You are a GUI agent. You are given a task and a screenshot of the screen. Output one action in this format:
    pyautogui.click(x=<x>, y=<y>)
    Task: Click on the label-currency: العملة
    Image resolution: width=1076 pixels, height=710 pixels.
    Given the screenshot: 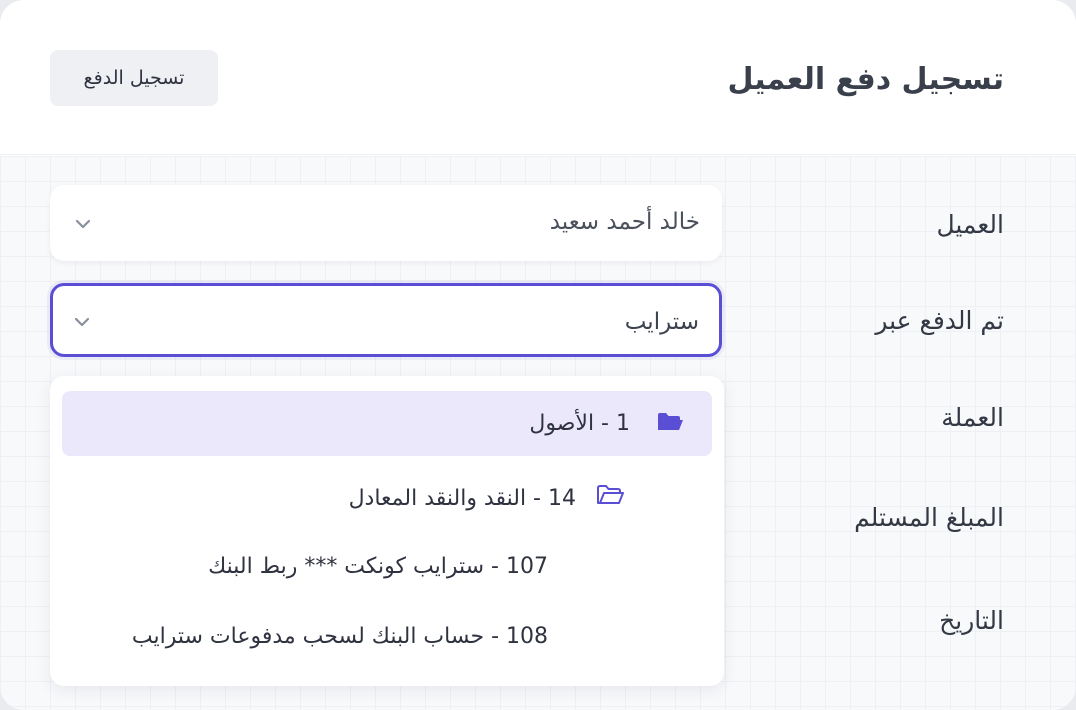 What is the action you would take?
    pyautogui.click(x=972, y=417)
    